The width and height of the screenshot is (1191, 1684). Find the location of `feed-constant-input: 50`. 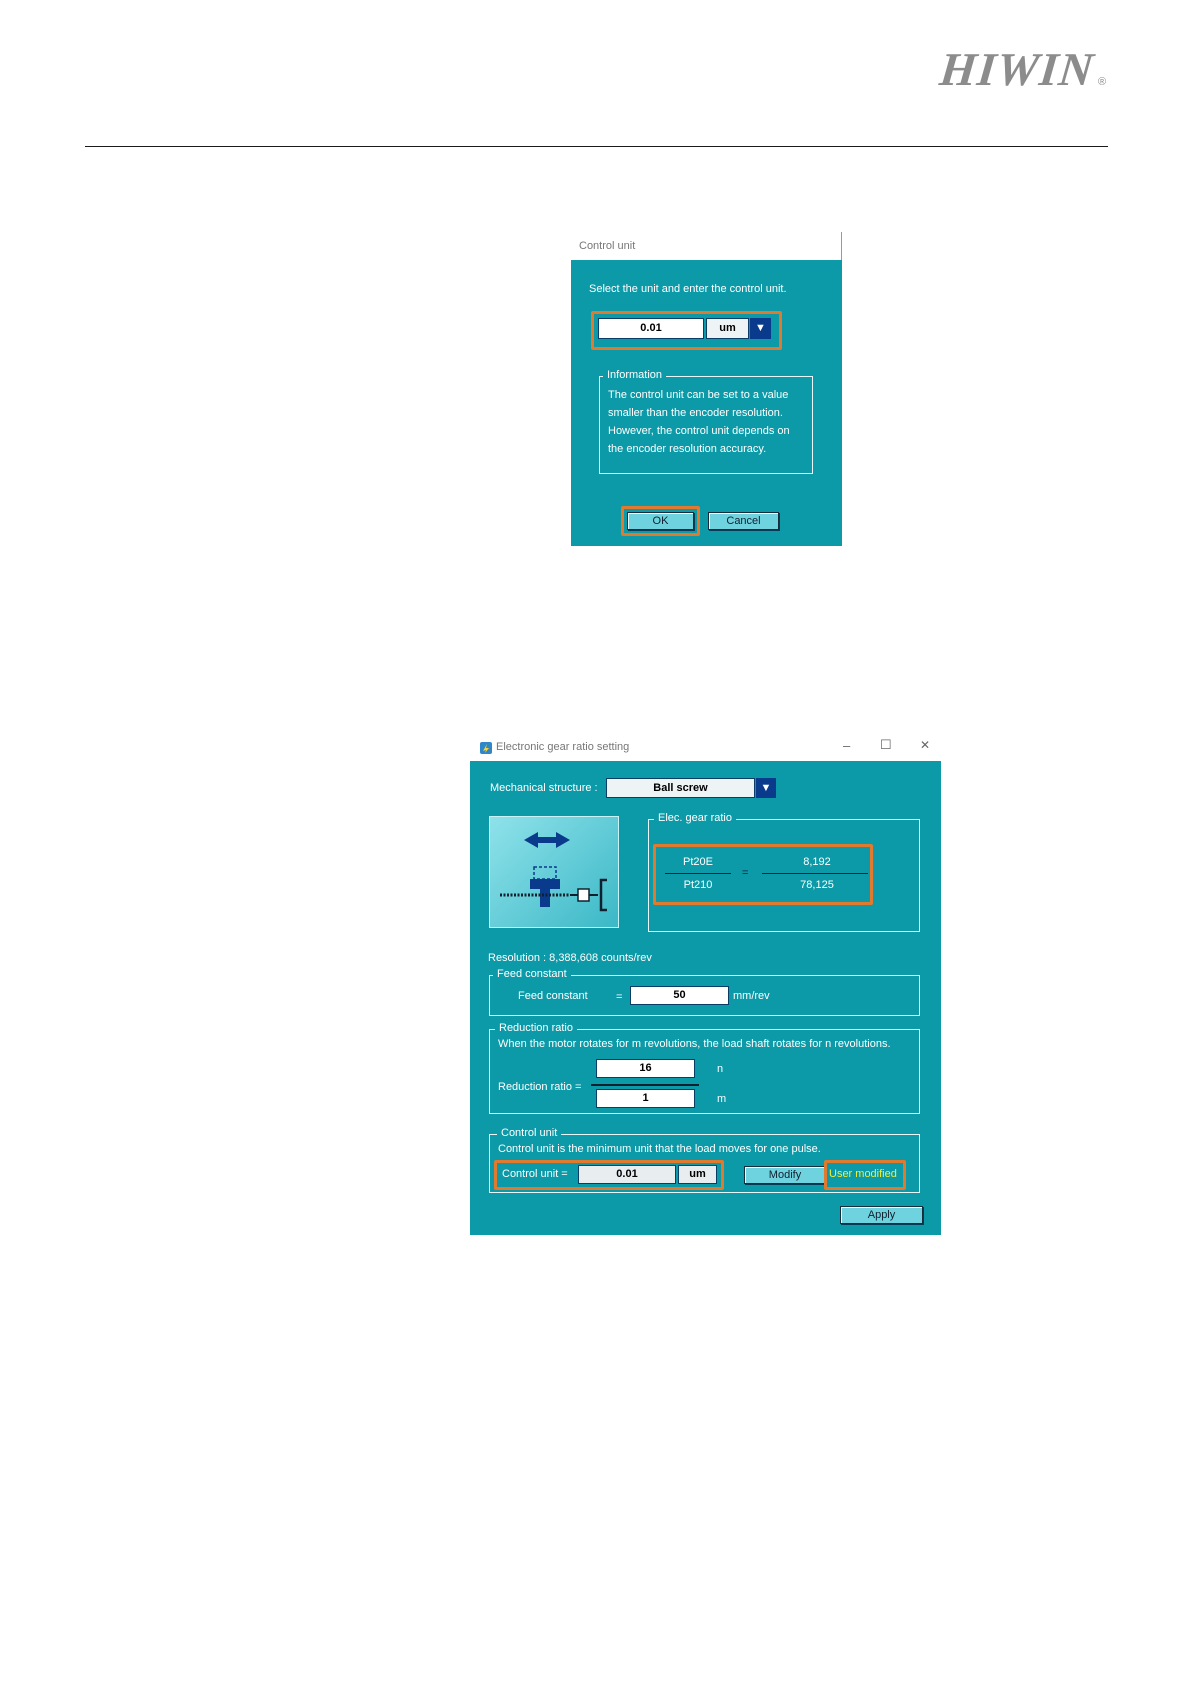

feed-constant-input: 50 is located at coordinates (679, 995).